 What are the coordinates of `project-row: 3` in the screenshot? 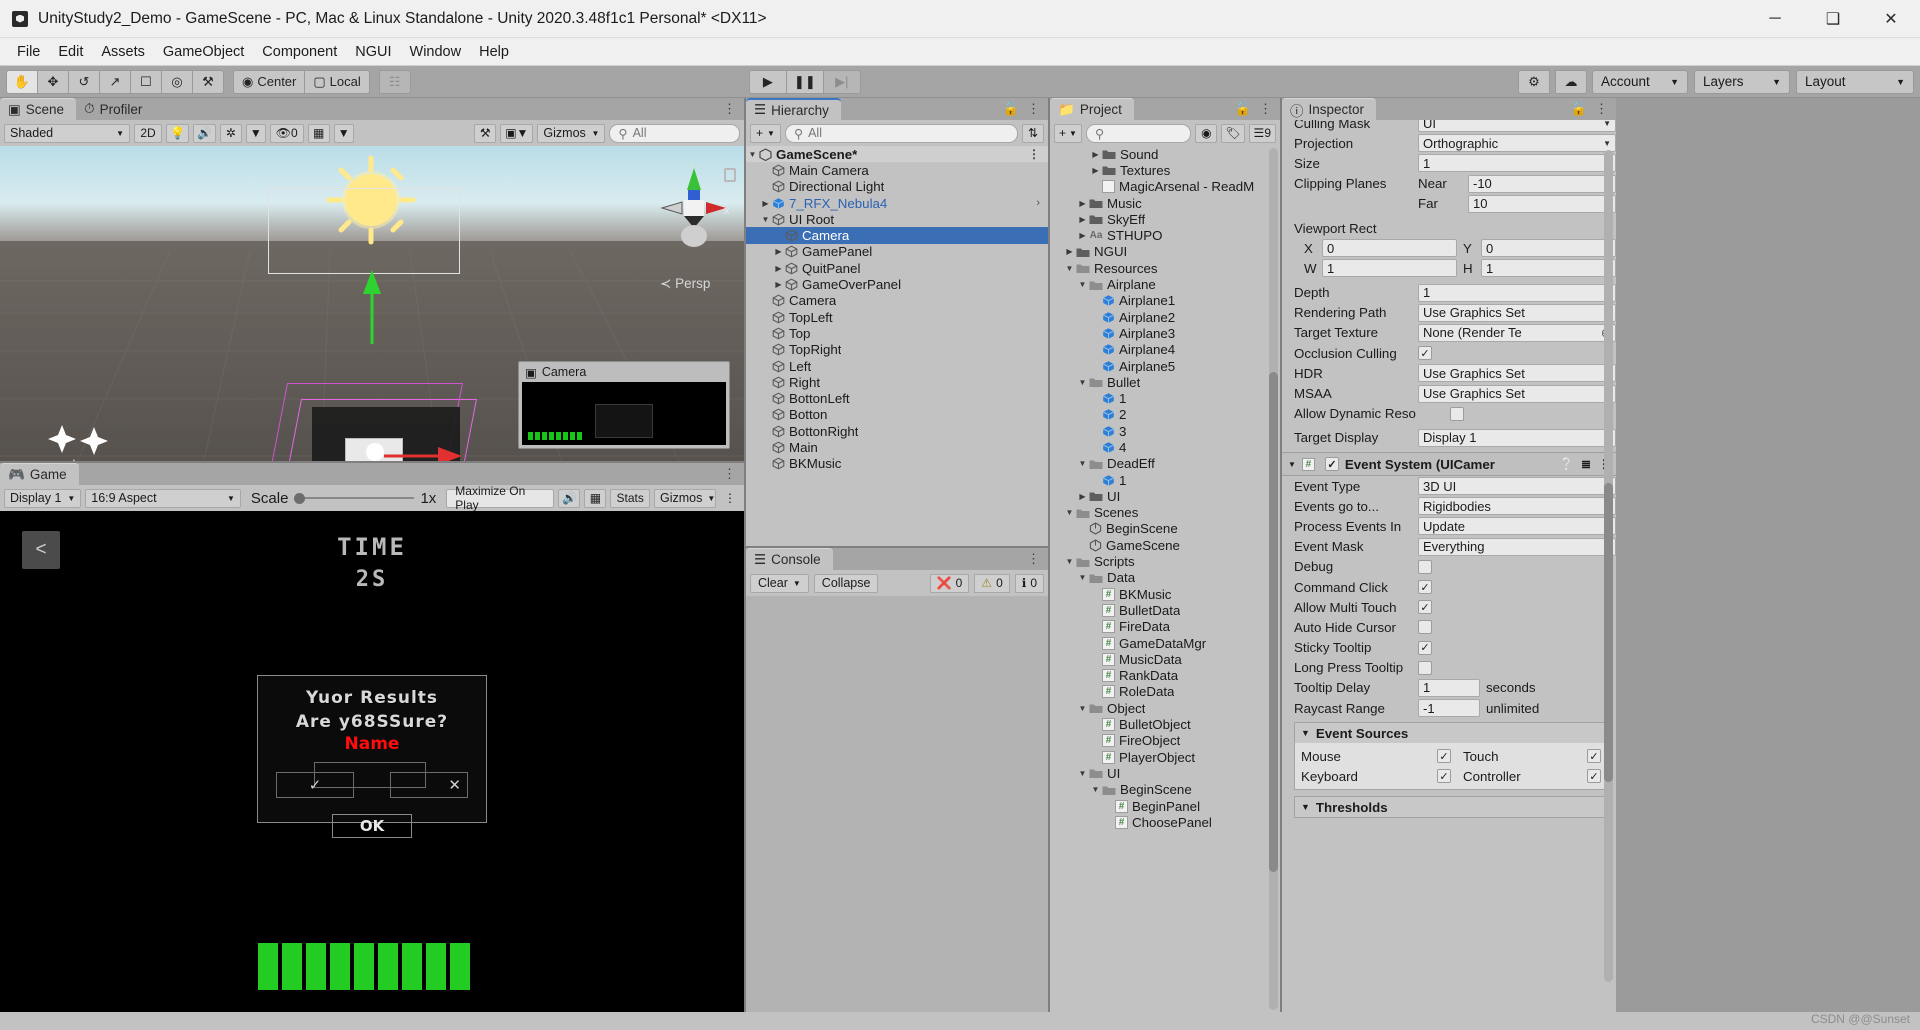 It's located at (1165, 431).